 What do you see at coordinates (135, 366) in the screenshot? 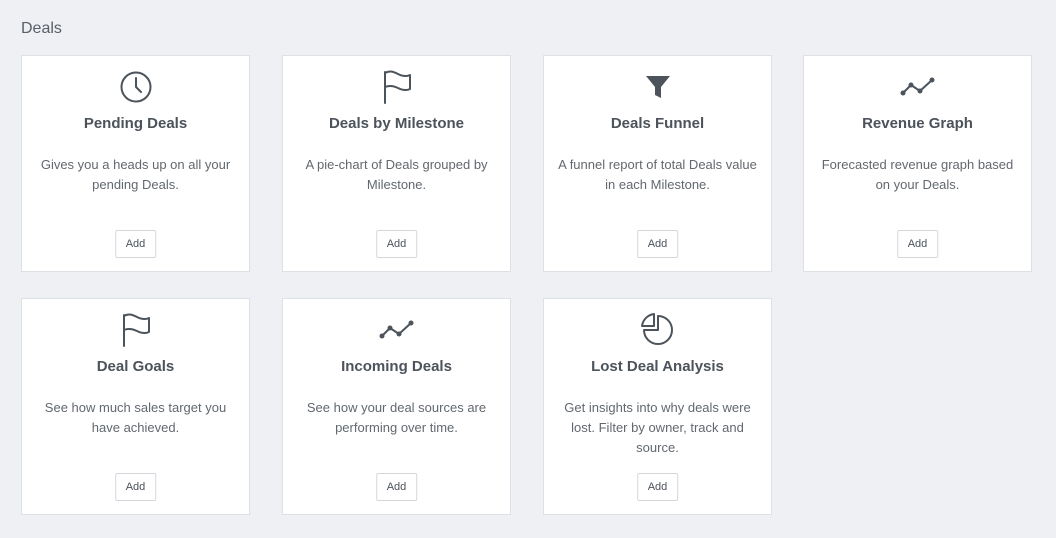
I see `card-title: Deal Goals` at bounding box center [135, 366].